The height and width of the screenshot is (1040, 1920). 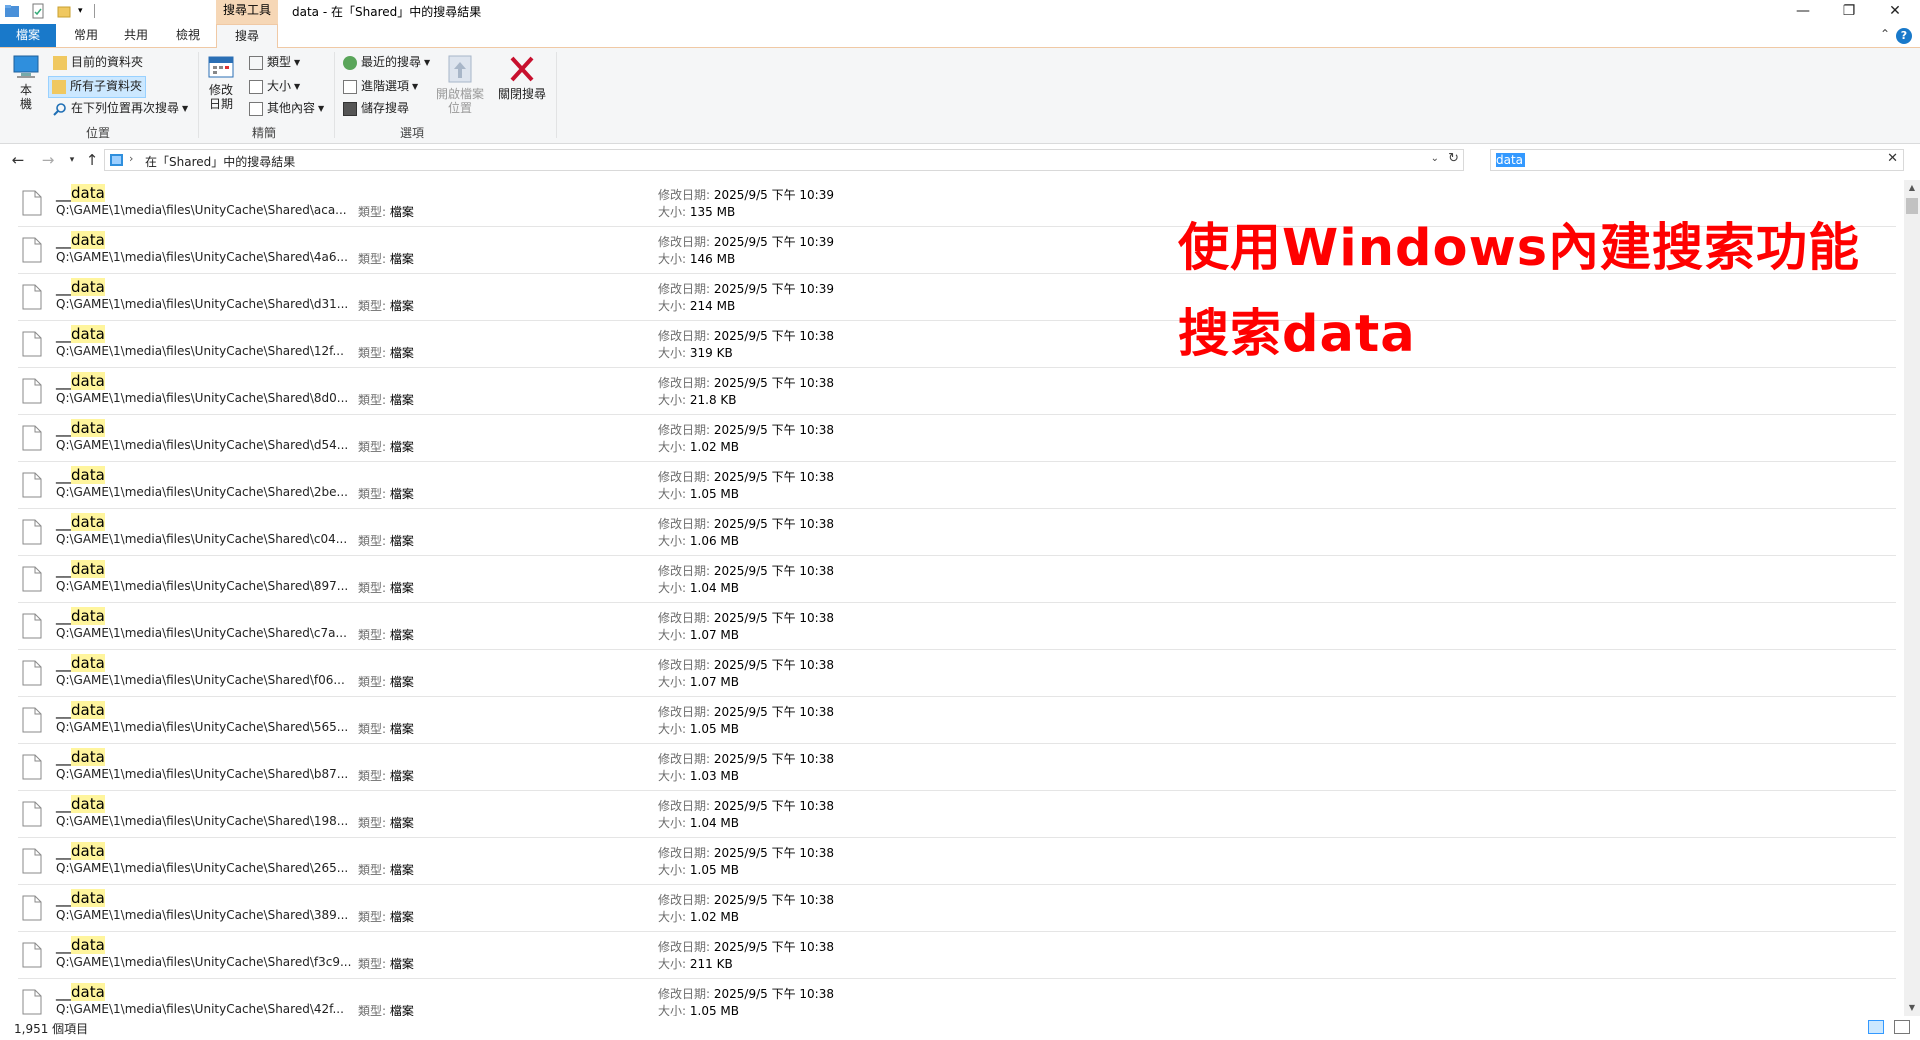 I want to click on breadcrumb-chevron-icon: ›, so click(x=131, y=158).